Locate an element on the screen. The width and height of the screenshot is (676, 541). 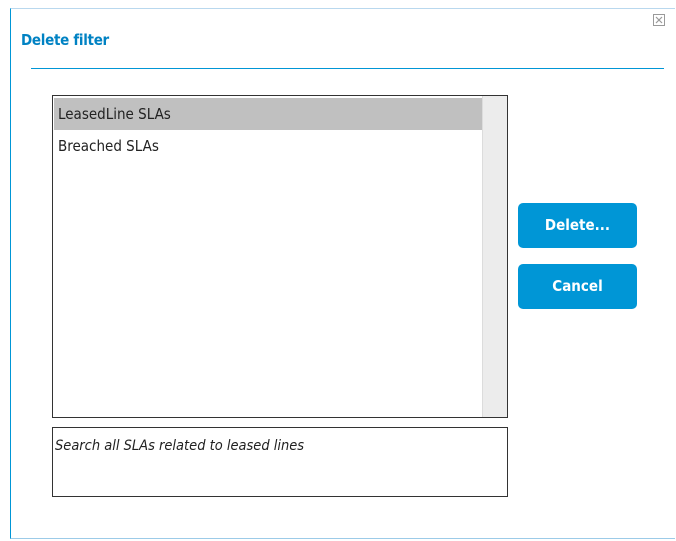
title-divider is located at coordinates (347, 68).